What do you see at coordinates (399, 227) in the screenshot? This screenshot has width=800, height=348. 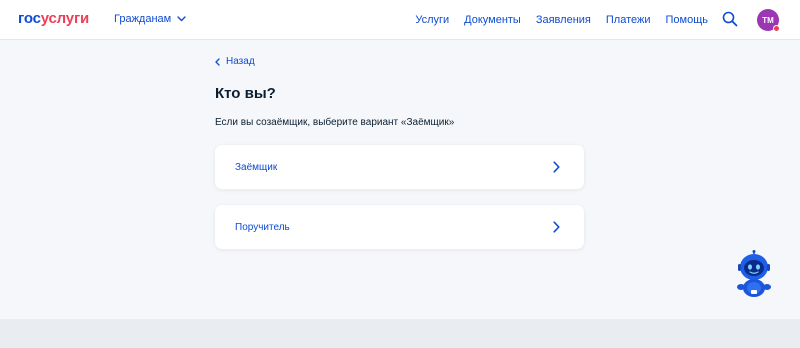 I see `option-guarantor: Поручитель` at bounding box center [399, 227].